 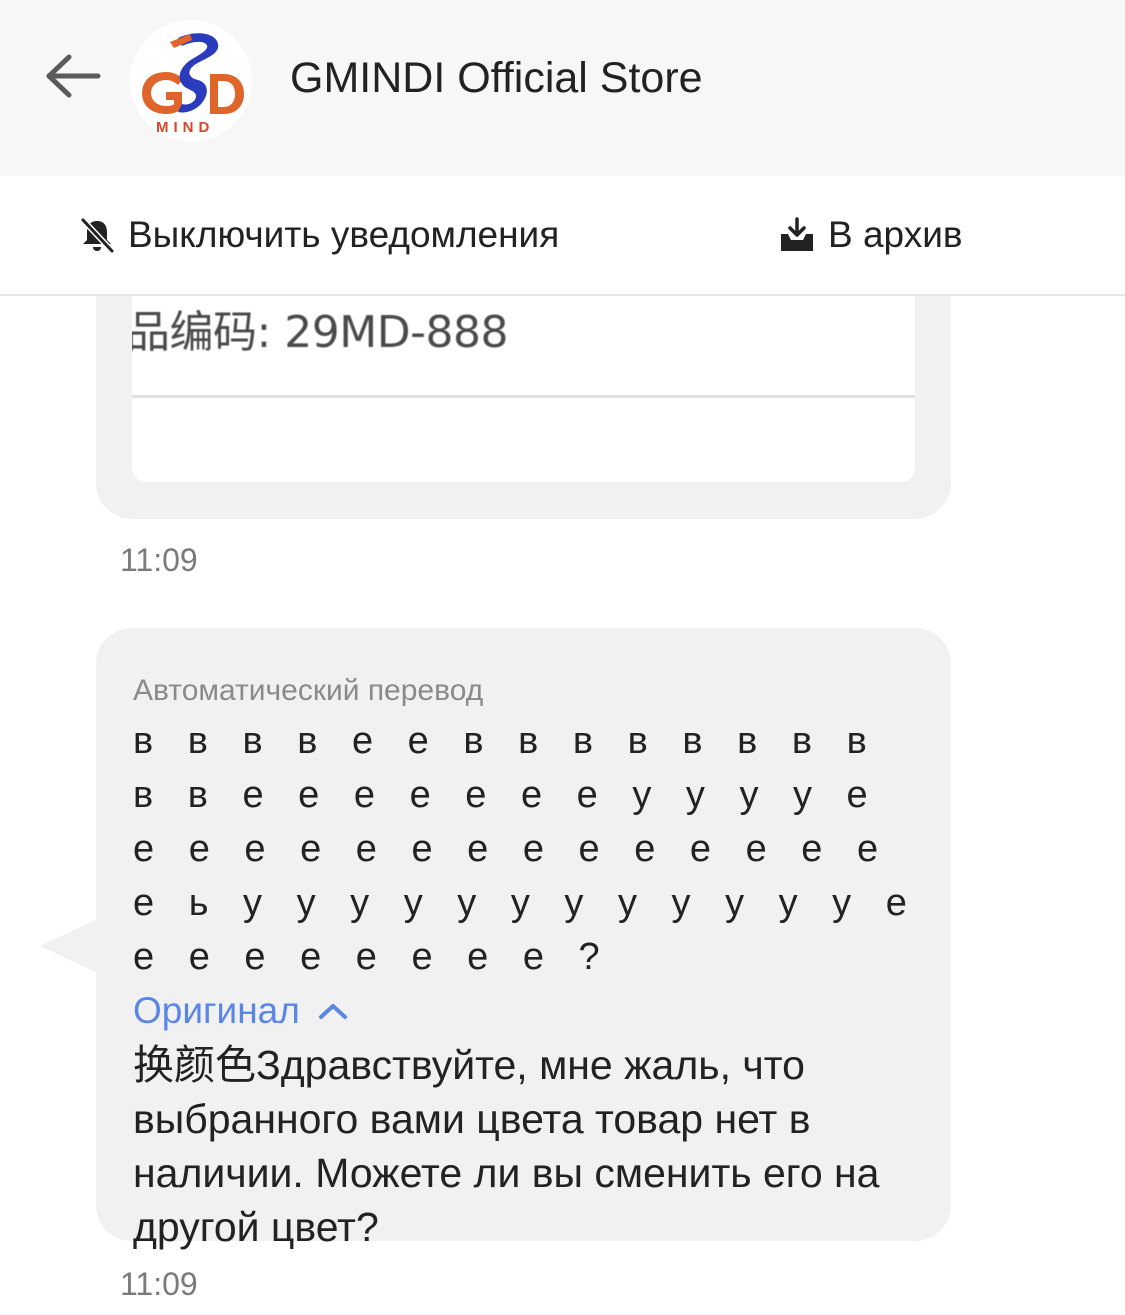 What do you see at coordinates (523, 396) in the screenshot?
I see `card-divider` at bounding box center [523, 396].